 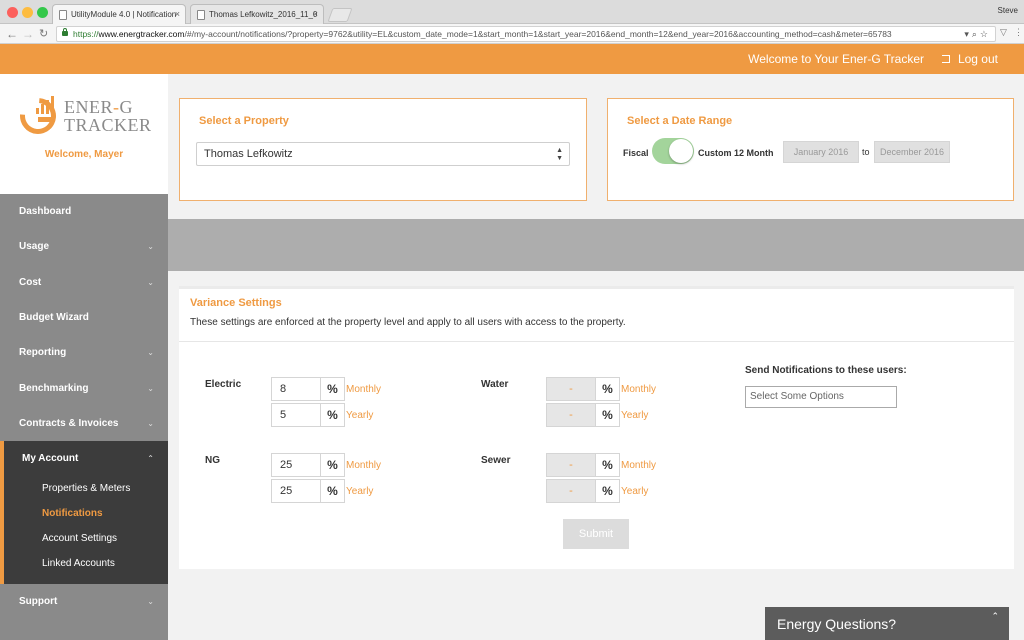 I want to click on zoom-icon: ⌕, so click(x=976, y=34).